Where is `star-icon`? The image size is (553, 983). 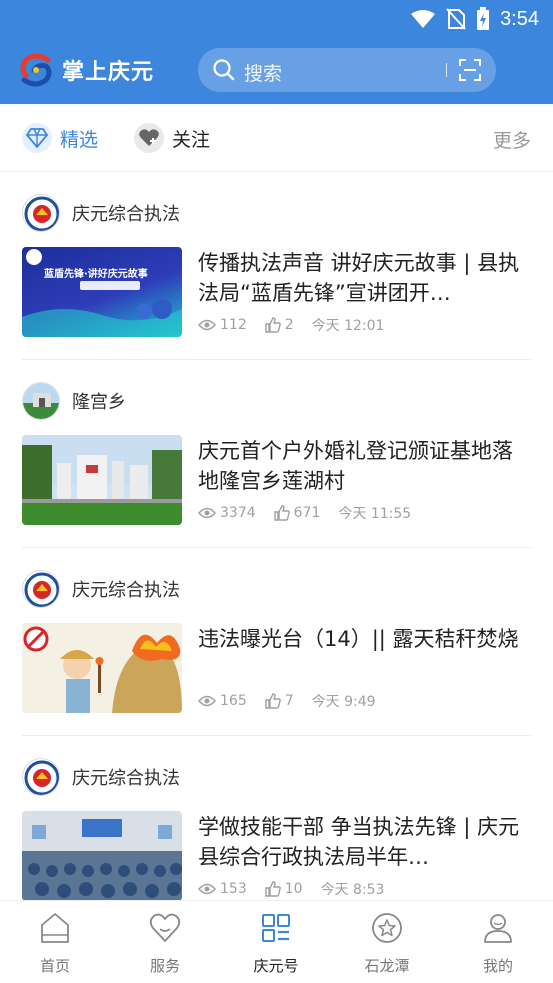 star-icon is located at coordinates (387, 928).